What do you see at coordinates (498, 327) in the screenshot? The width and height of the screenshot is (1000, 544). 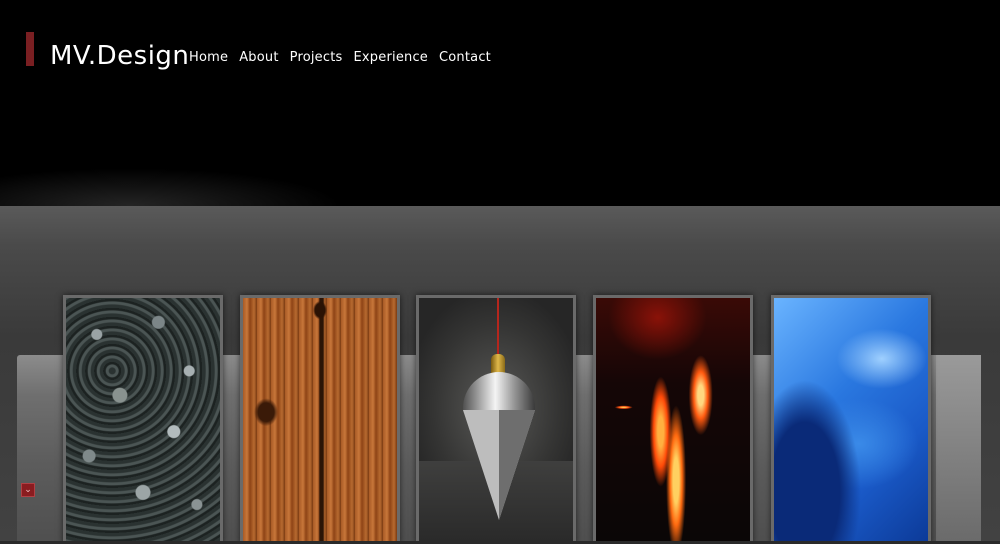 I see `pendulum-string` at bounding box center [498, 327].